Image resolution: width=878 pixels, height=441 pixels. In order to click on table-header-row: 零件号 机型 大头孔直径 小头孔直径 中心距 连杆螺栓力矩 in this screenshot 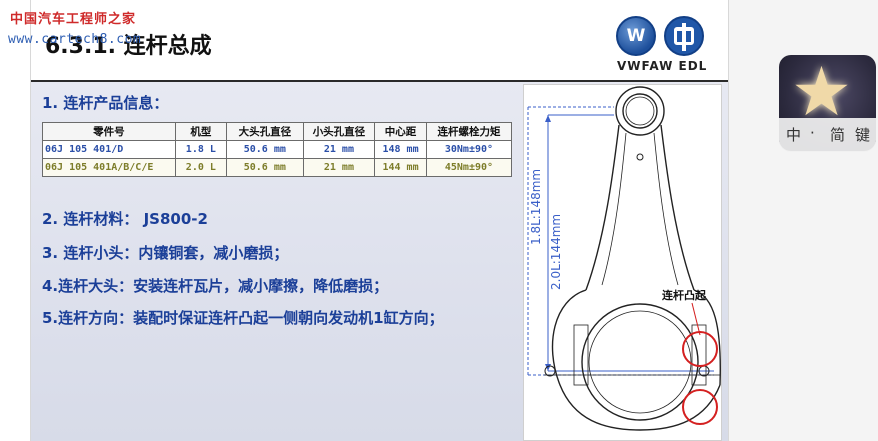, I will do `click(277, 131)`.